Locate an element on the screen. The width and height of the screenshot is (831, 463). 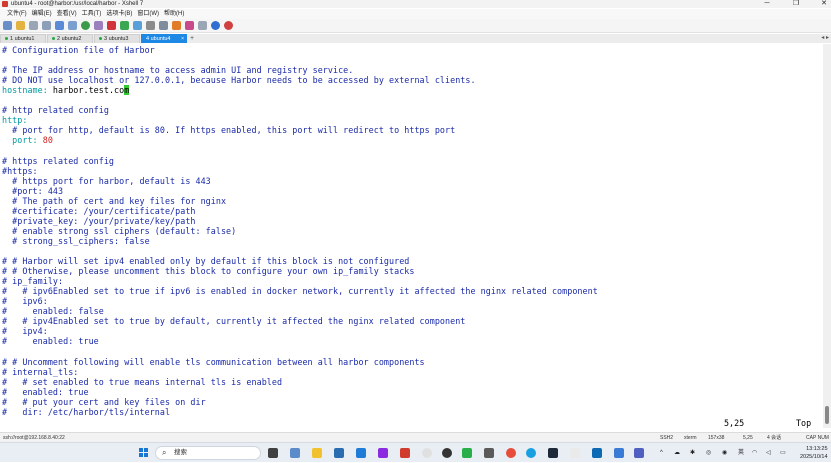
minimize-button: ─ is located at coordinates (767, 4).